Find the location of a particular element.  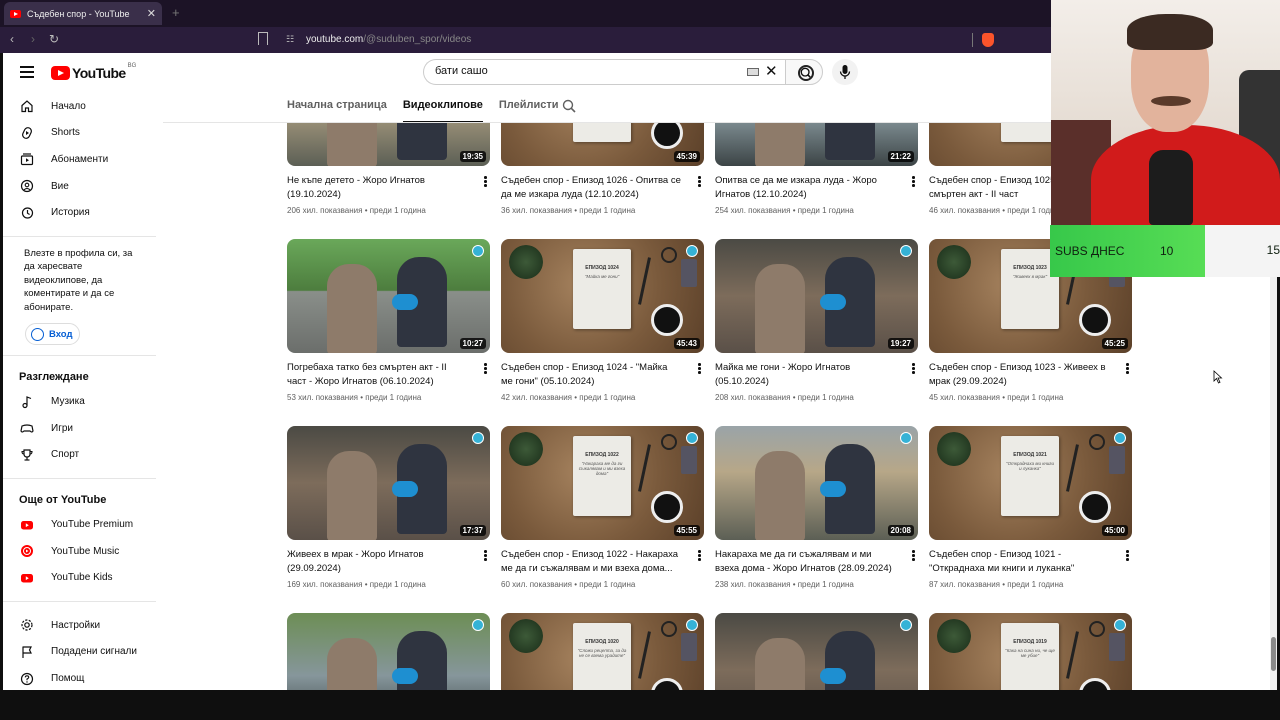

video-duration: 45:55 is located at coordinates (686, 530).